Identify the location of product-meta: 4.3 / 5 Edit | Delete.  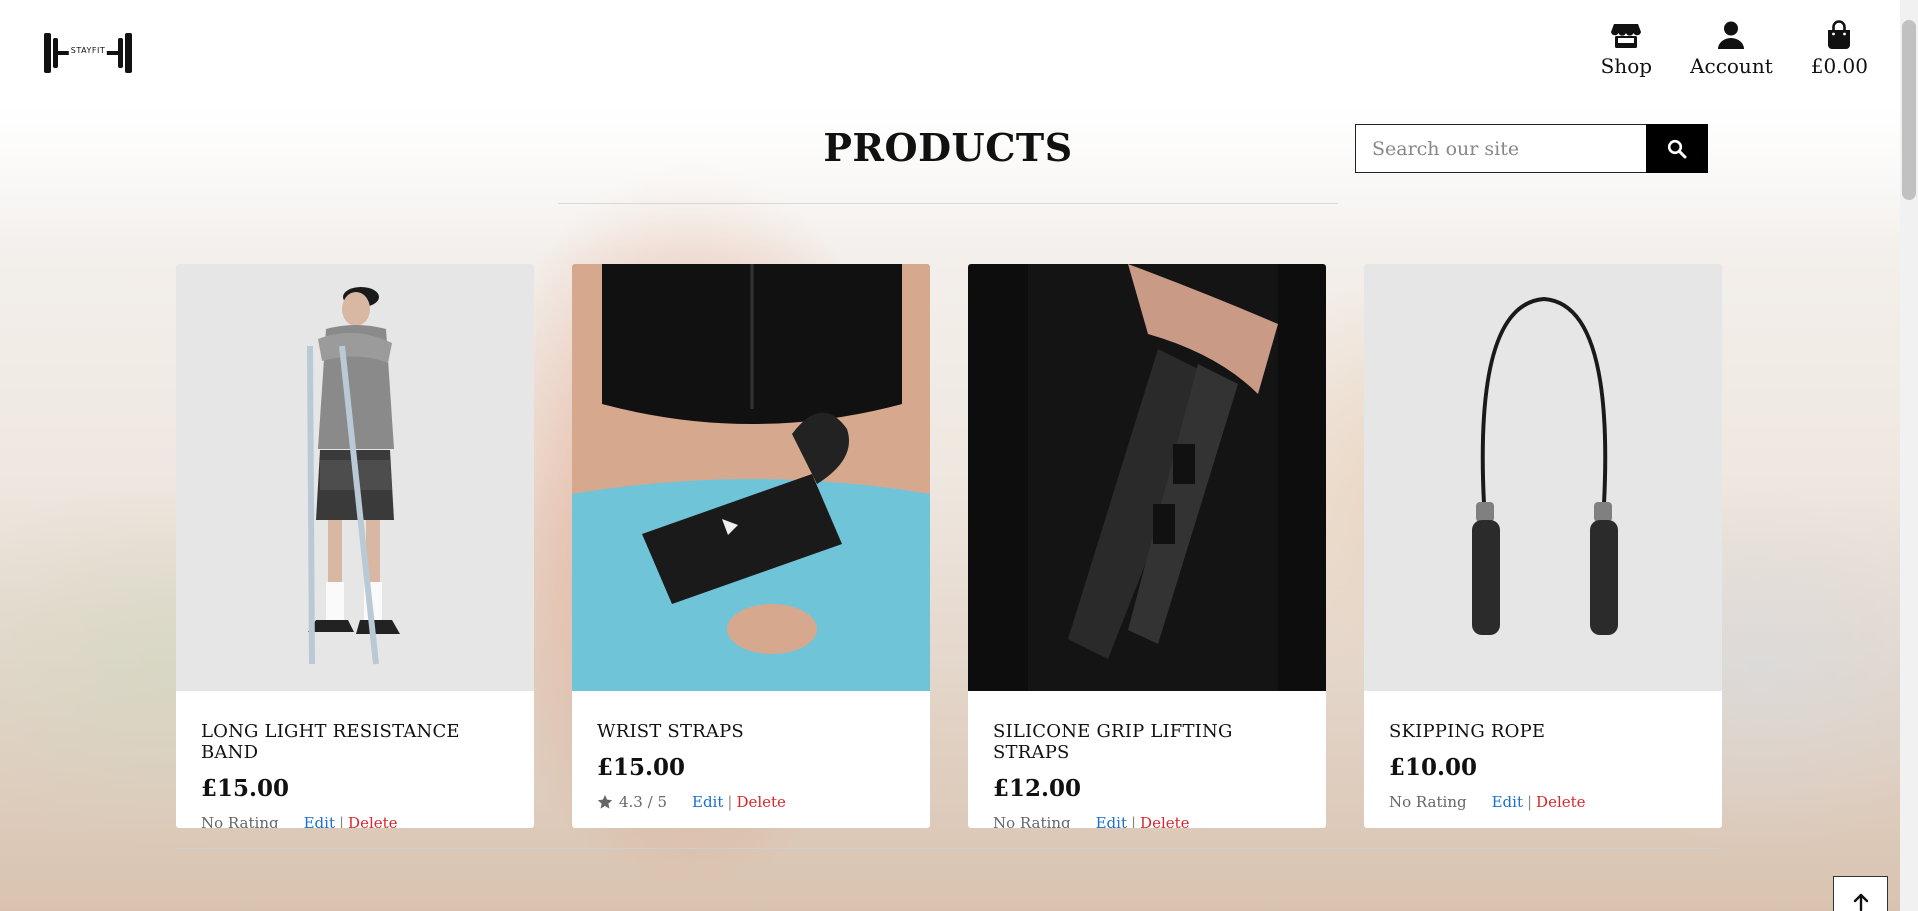
(751, 802).